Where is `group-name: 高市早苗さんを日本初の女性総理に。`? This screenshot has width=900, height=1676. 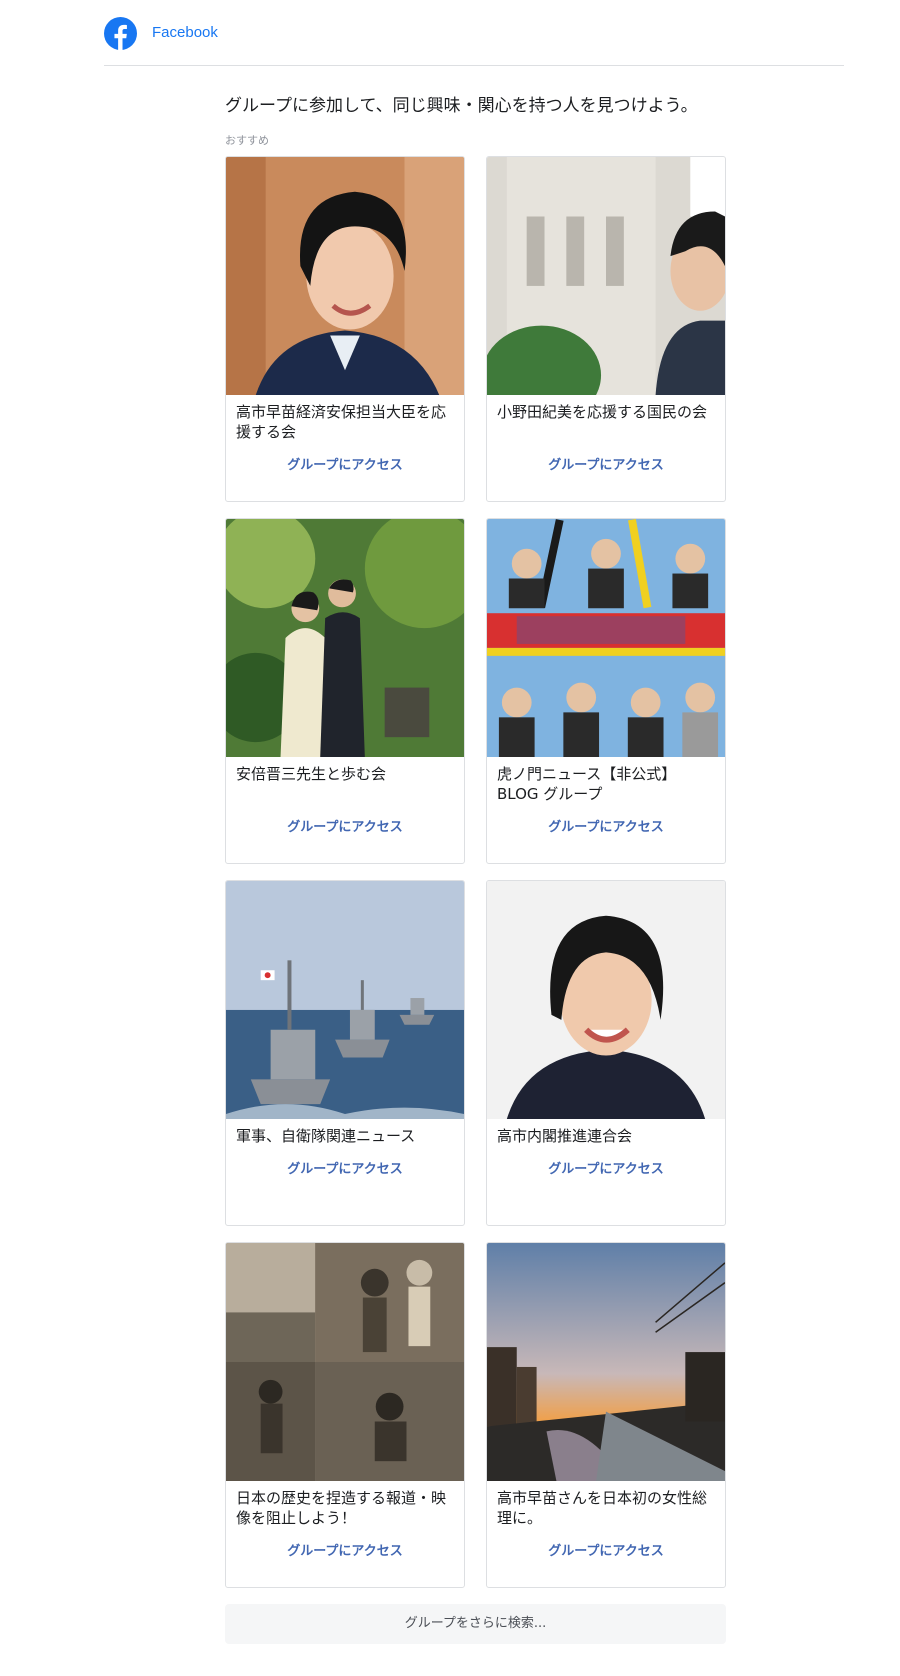 group-name: 高市早苗さんを日本初の女性総理に。 is located at coordinates (606, 1507).